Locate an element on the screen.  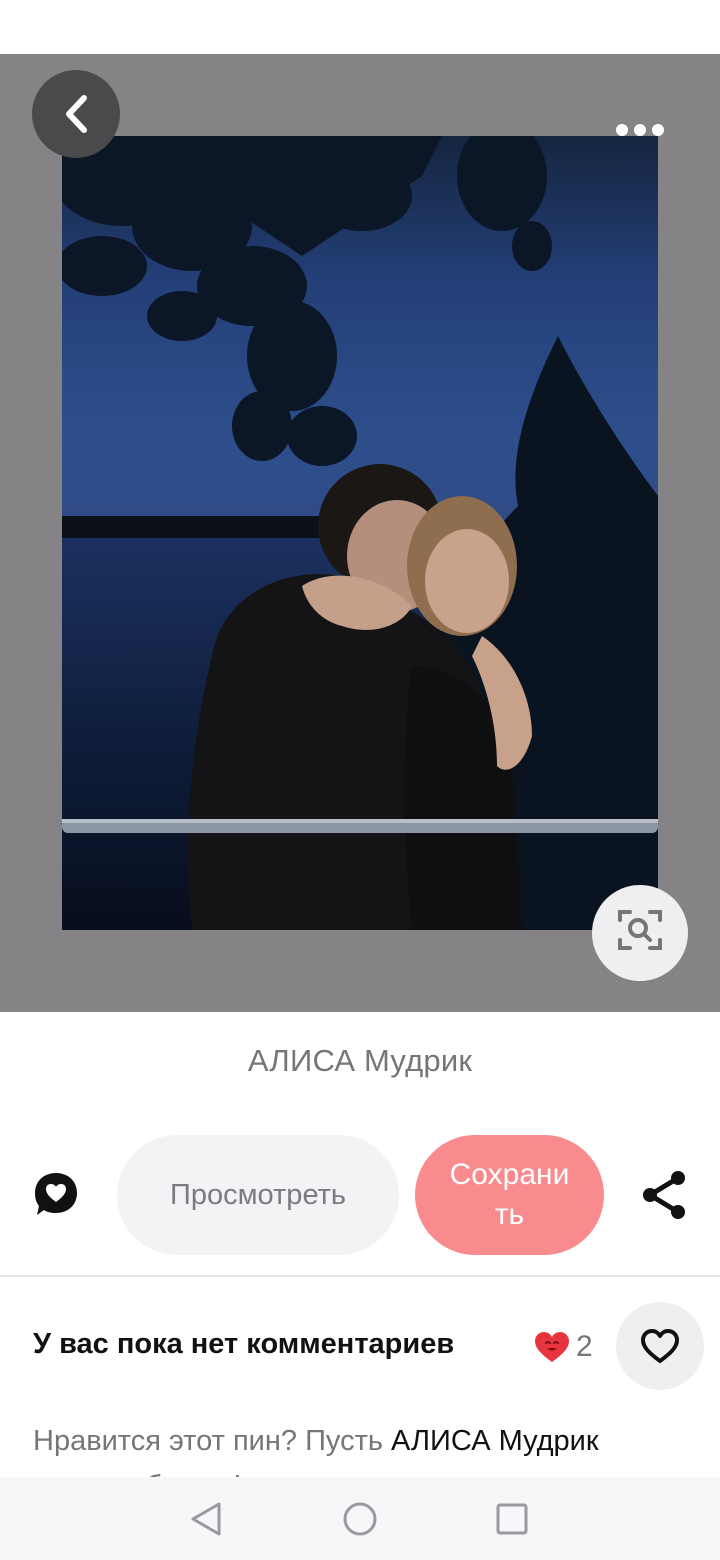
save-button: Сохранить is located at coordinates (509, 1195).